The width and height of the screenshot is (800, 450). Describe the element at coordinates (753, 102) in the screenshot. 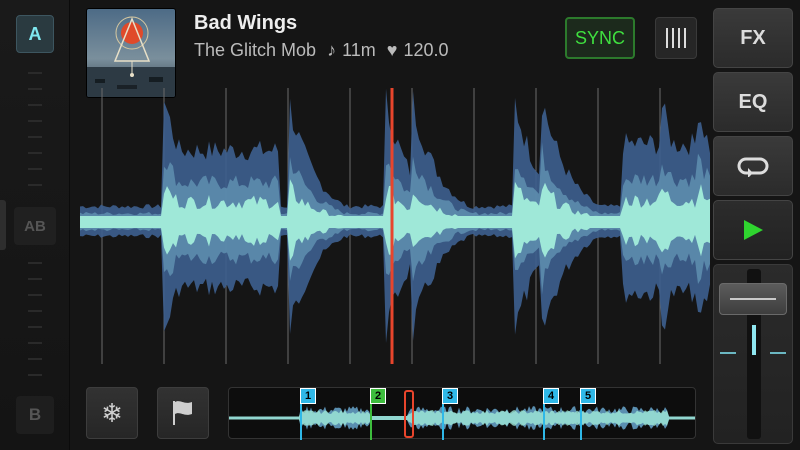

I see `eq-button: EQ` at that location.